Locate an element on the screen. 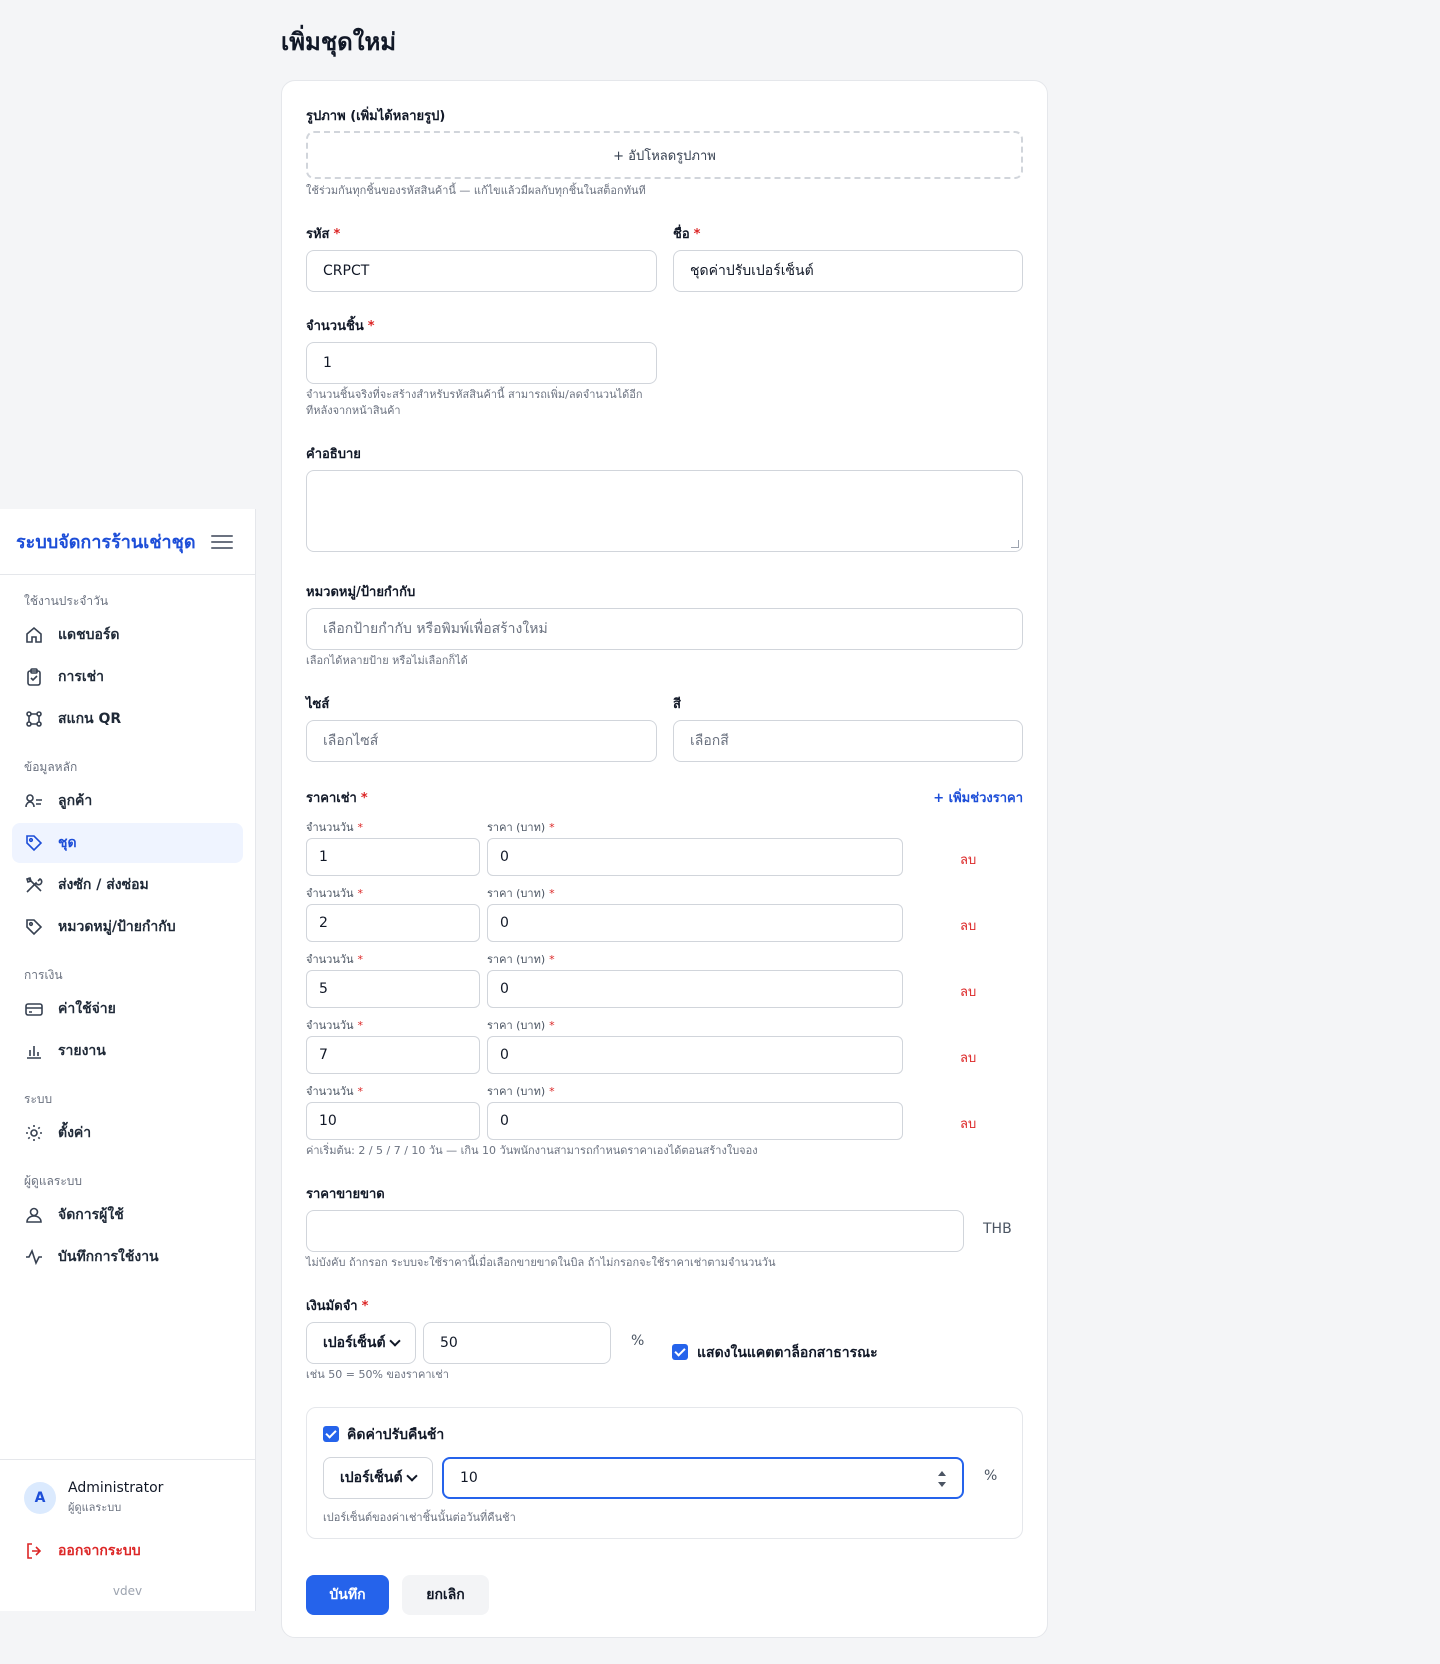 This screenshot has width=1440, height=1664. sale-price-label: ราคาขายขาด is located at coordinates (345, 1194).